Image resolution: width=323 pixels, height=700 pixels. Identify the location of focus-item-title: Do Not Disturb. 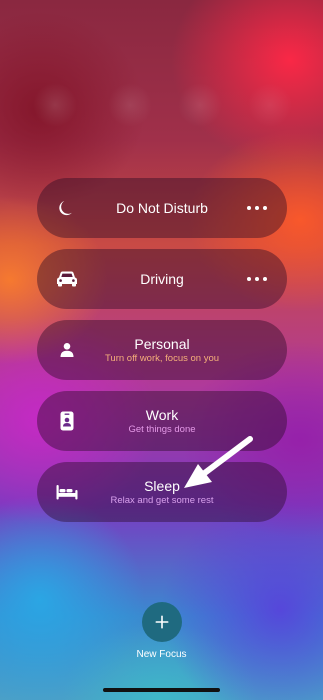
(162, 207).